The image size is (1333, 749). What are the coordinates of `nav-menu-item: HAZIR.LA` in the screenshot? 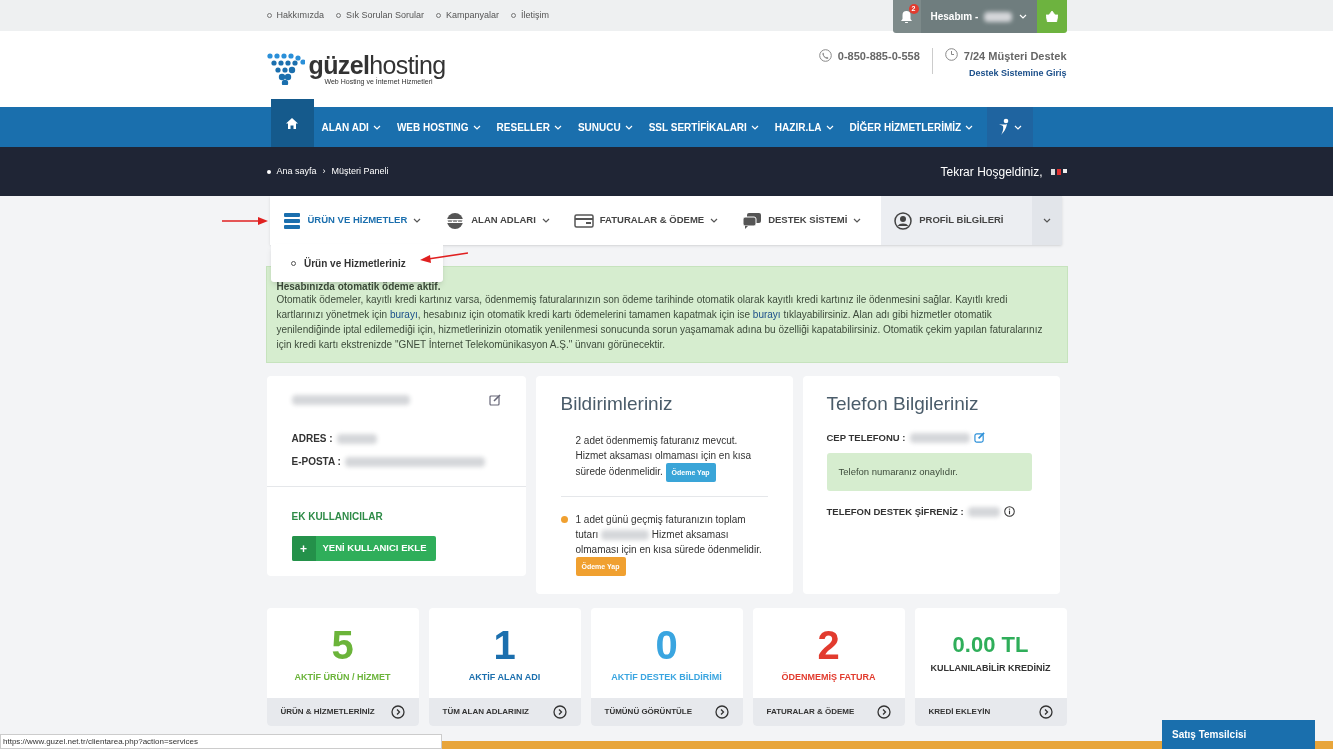 It's located at (804, 127).